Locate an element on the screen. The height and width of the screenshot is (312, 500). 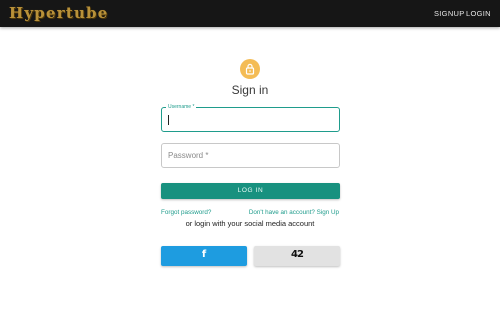
42-icon: 42 is located at coordinates (297, 254).